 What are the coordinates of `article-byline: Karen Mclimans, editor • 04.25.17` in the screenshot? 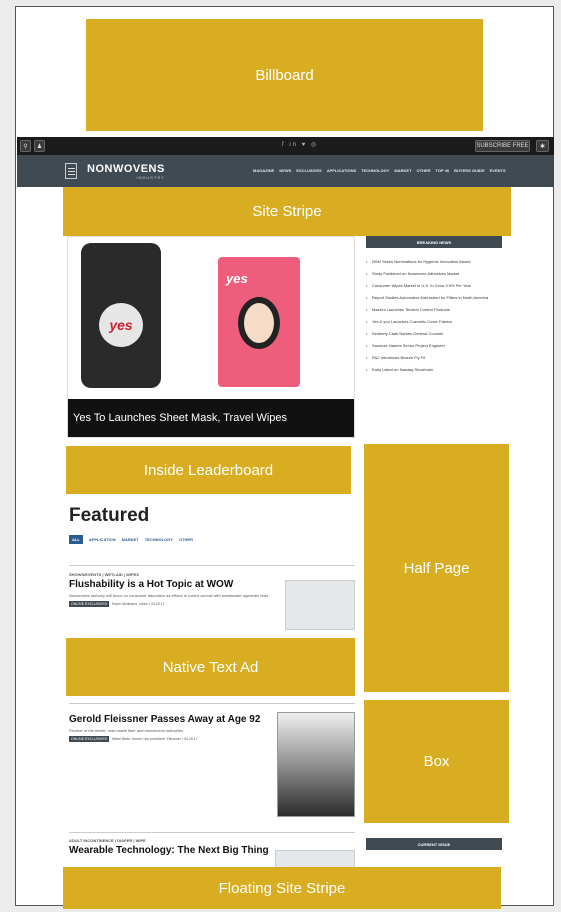 It's located at (138, 604).